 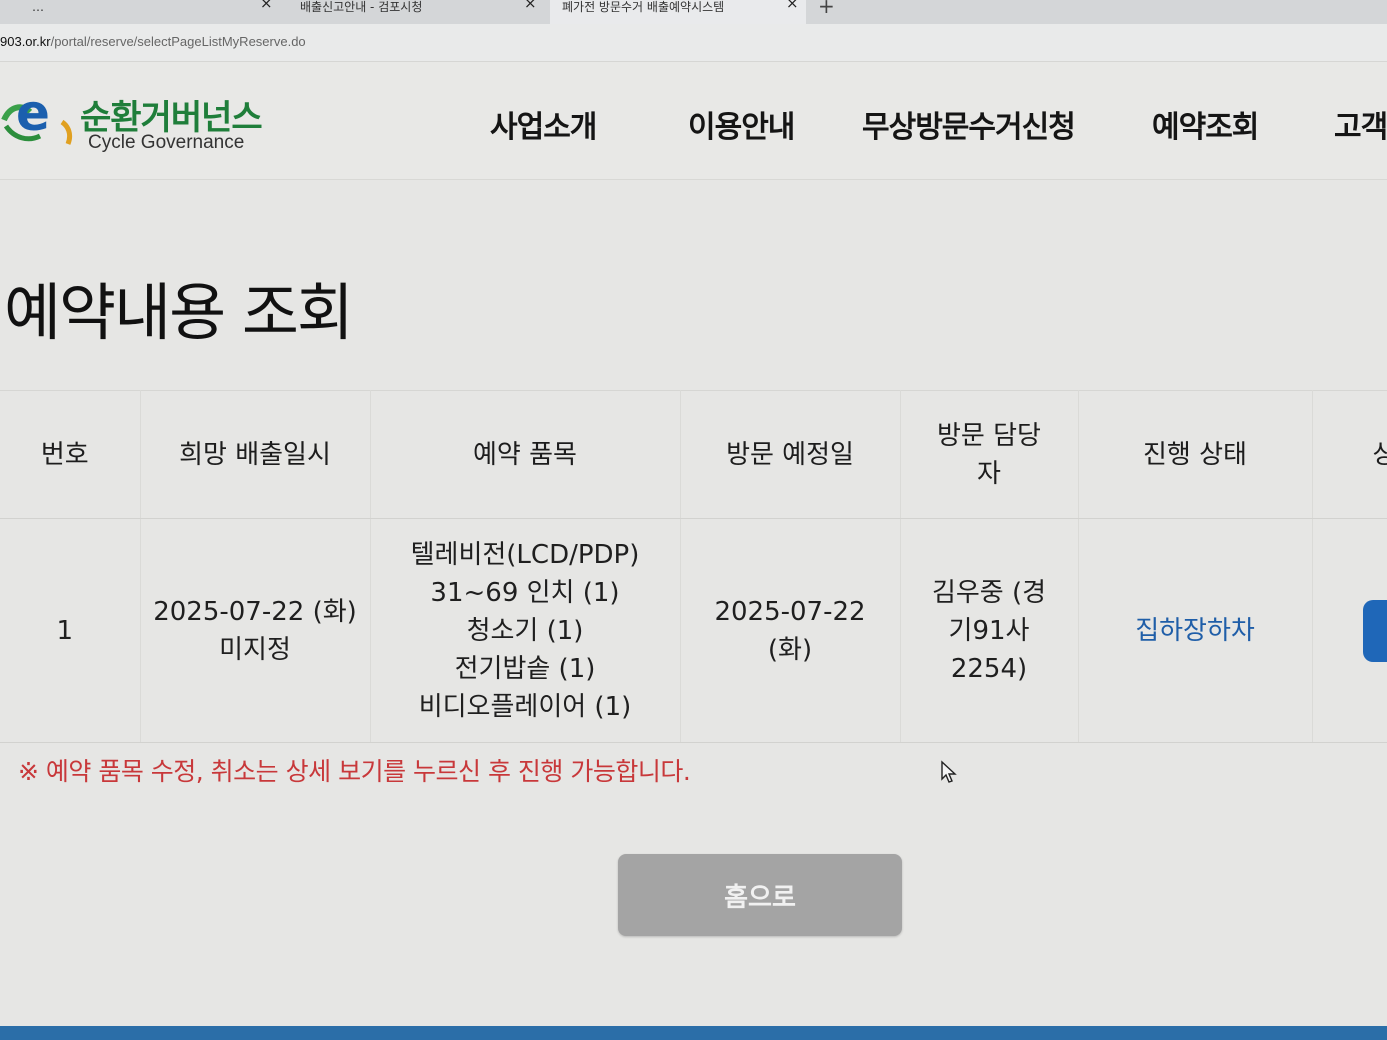 What do you see at coordinates (525, 554) in the screenshot?
I see `item-line: 텔레비전(LCD/PDP)` at bounding box center [525, 554].